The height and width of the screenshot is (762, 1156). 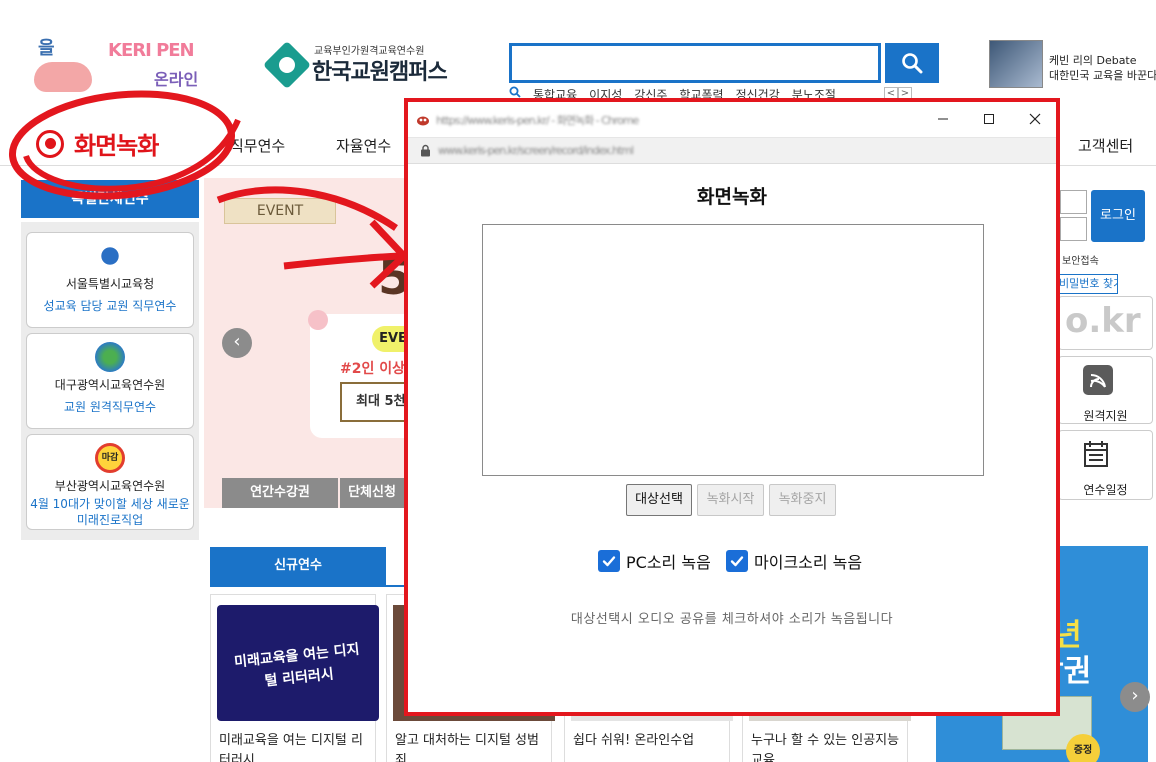 I want to click on course-thumbnail: 미래교육을 여는 디지털 리터러시, so click(x=298, y=663).